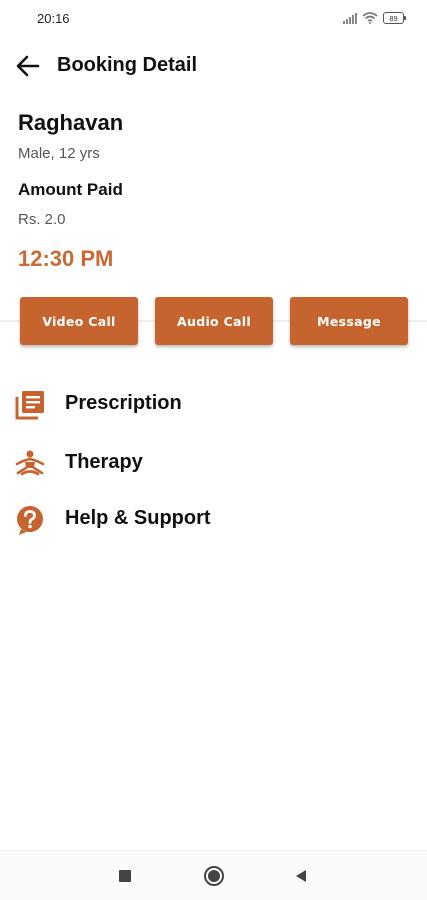 Image resolution: width=427 pixels, height=900 pixels. Describe the element at coordinates (79, 321) in the screenshot. I see `video-call-button: Video Call` at that location.